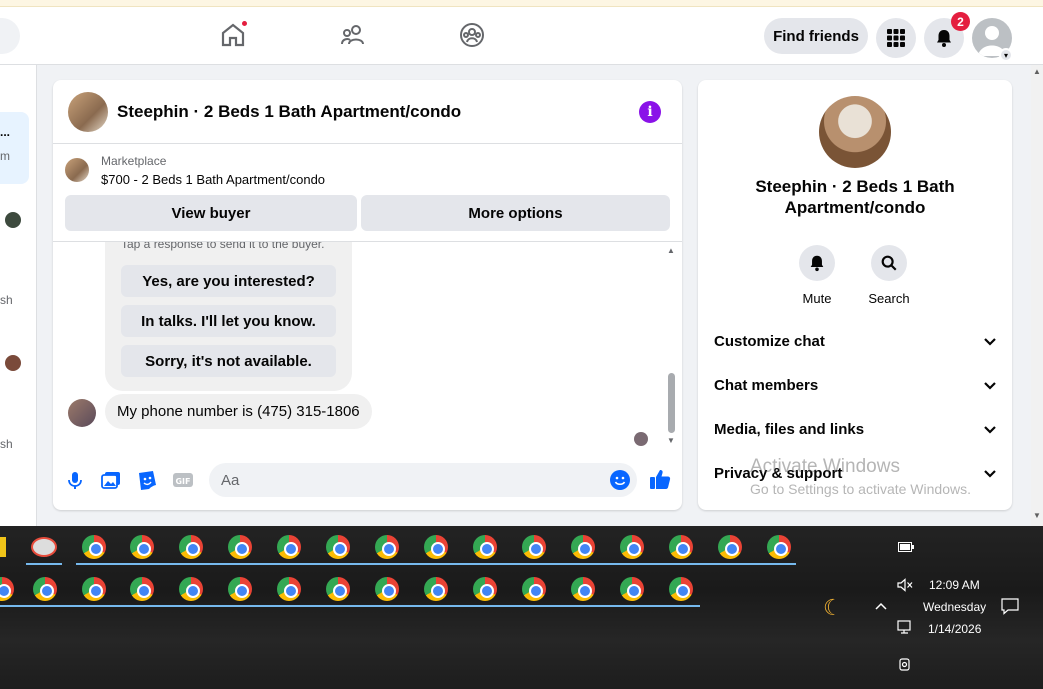 The height and width of the screenshot is (689, 1043). Describe the element at coordinates (228, 361) in the screenshot. I see `quick-reply-button: Sorry, it's not available.` at that location.